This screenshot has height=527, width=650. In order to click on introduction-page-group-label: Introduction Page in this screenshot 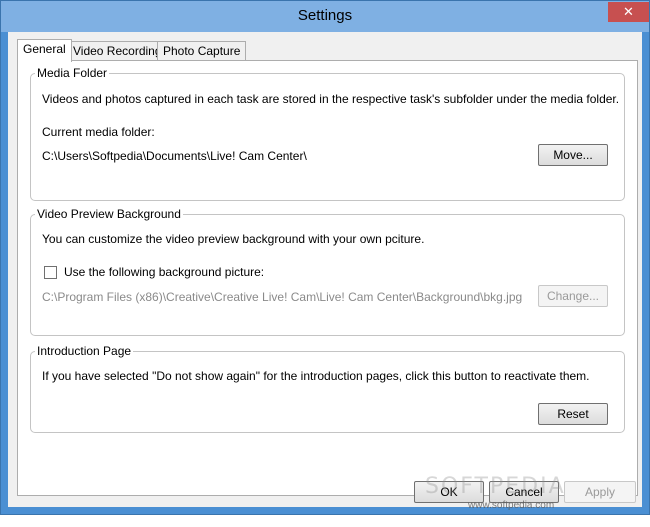, I will do `click(84, 351)`.